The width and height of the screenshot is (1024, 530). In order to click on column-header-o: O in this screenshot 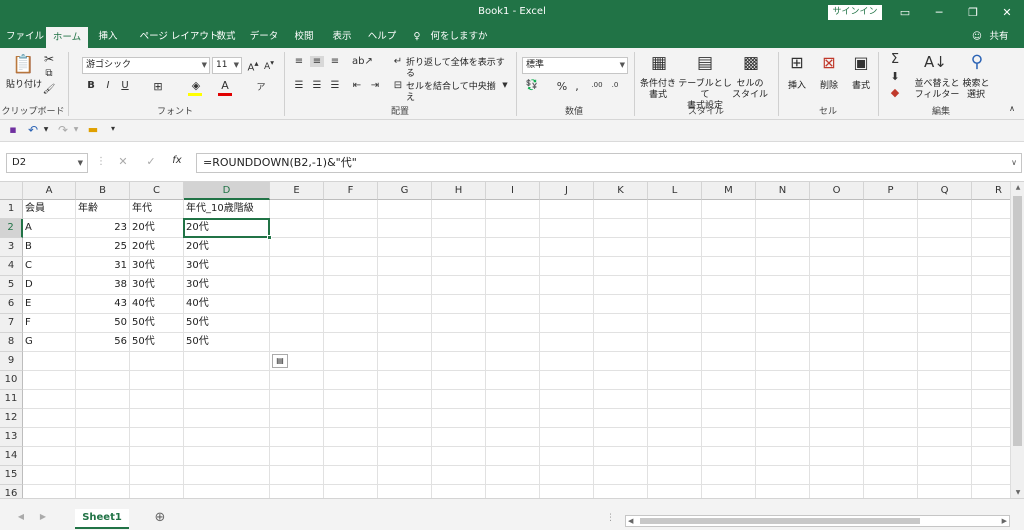, I will do `click(837, 191)`.